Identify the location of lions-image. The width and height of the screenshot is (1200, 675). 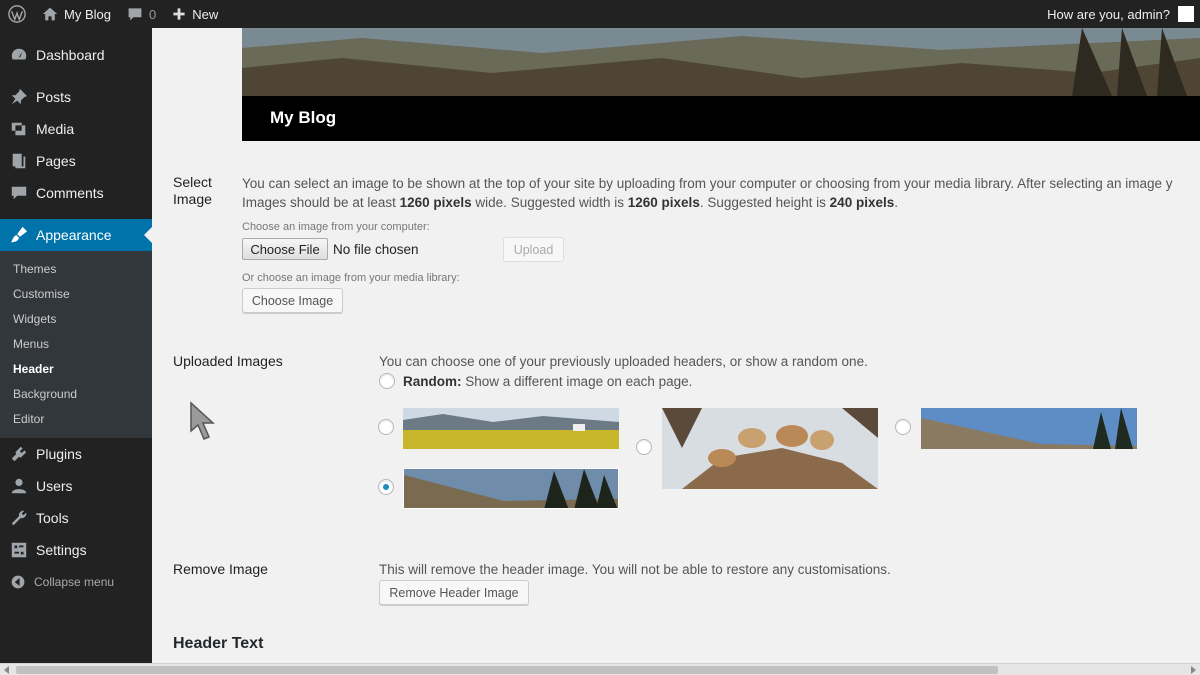
(770, 448).